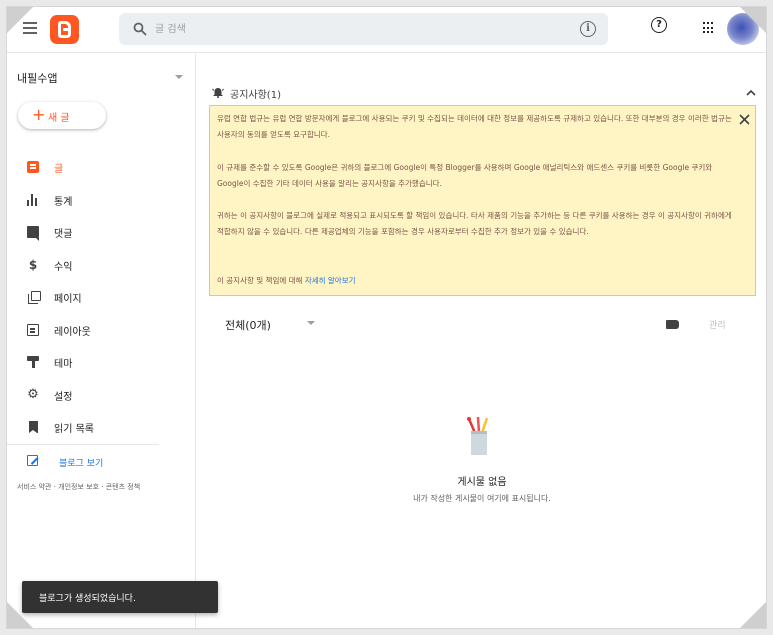 Image resolution: width=773 pixels, height=635 pixels. Describe the element at coordinates (102, 79) in the screenshot. I see `blog-selector: 내필수앱` at that location.